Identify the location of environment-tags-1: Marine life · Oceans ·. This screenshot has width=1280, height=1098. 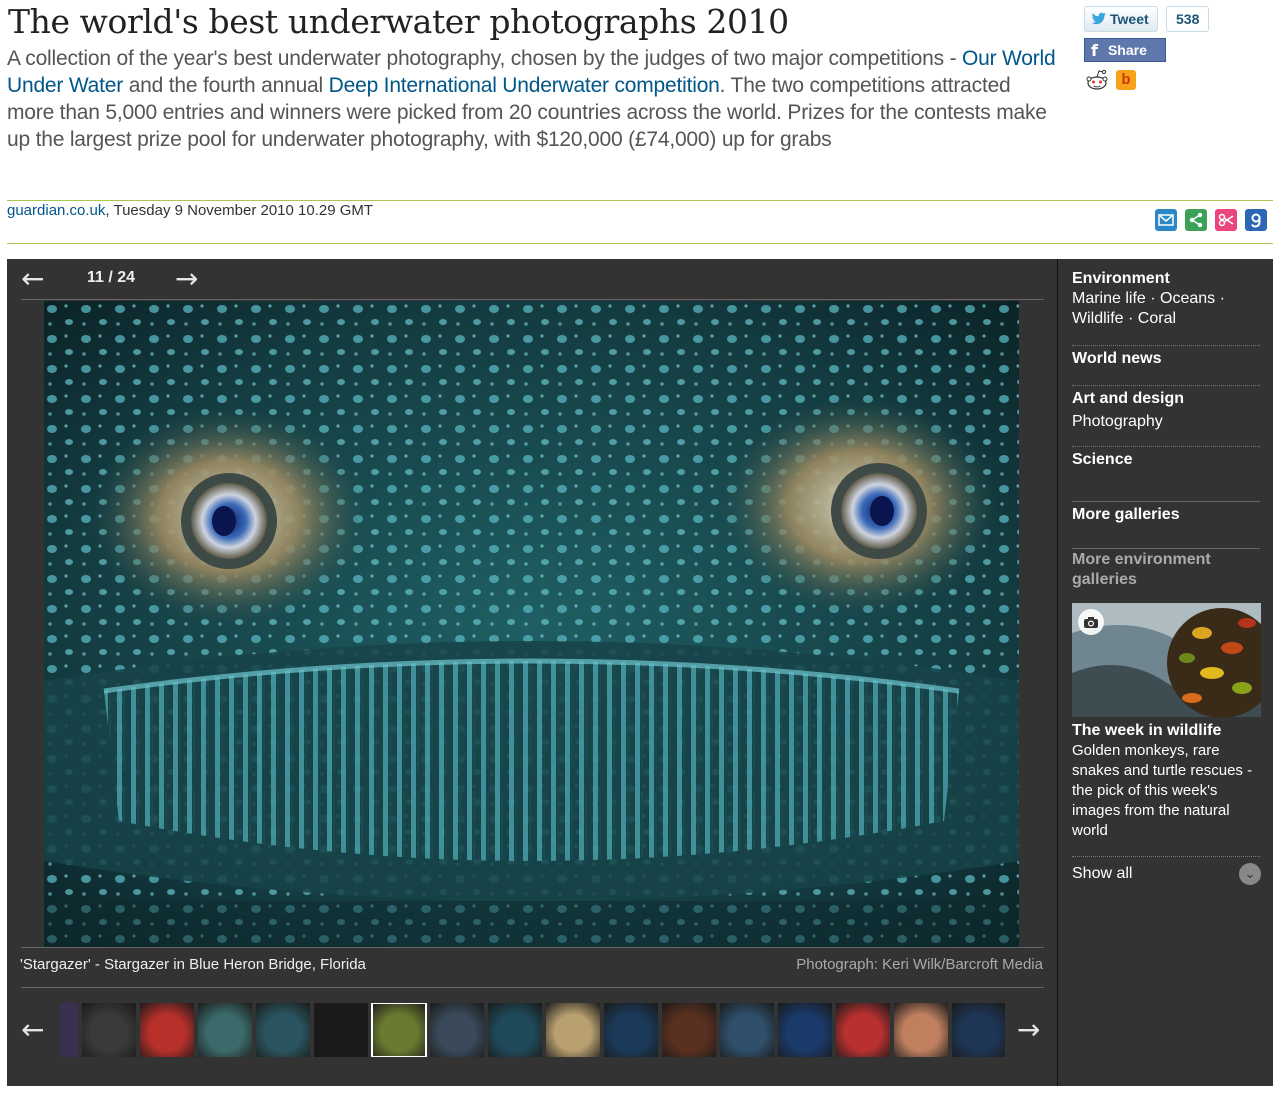
(1167, 299).